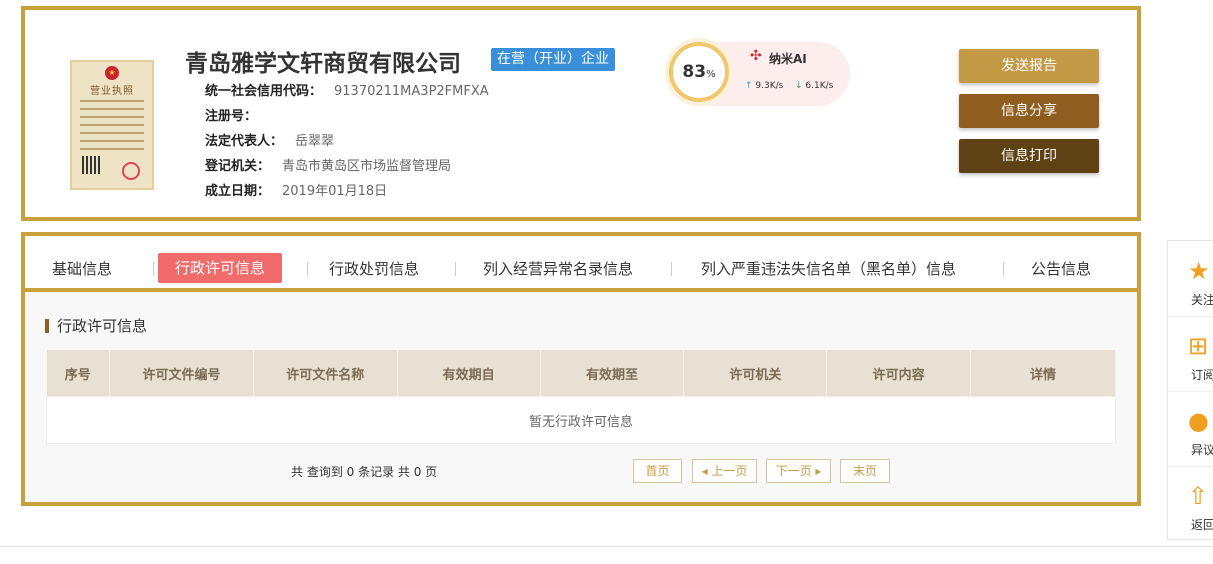 The image size is (1213, 564). Describe the element at coordinates (694, 72) in the screenshot. I see `score-value: 83` at that location.